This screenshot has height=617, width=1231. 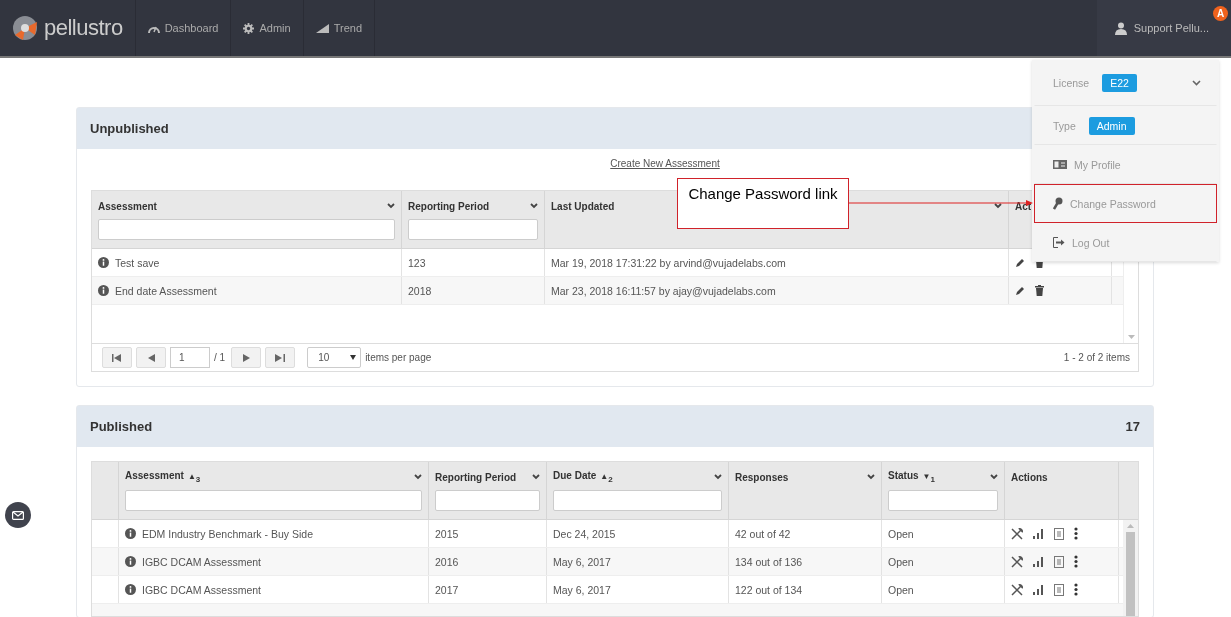 What do you see at coordinates (83, 28) in the screenshot?
I see `brand-name: pellustro` at bounding box center [83, 28].